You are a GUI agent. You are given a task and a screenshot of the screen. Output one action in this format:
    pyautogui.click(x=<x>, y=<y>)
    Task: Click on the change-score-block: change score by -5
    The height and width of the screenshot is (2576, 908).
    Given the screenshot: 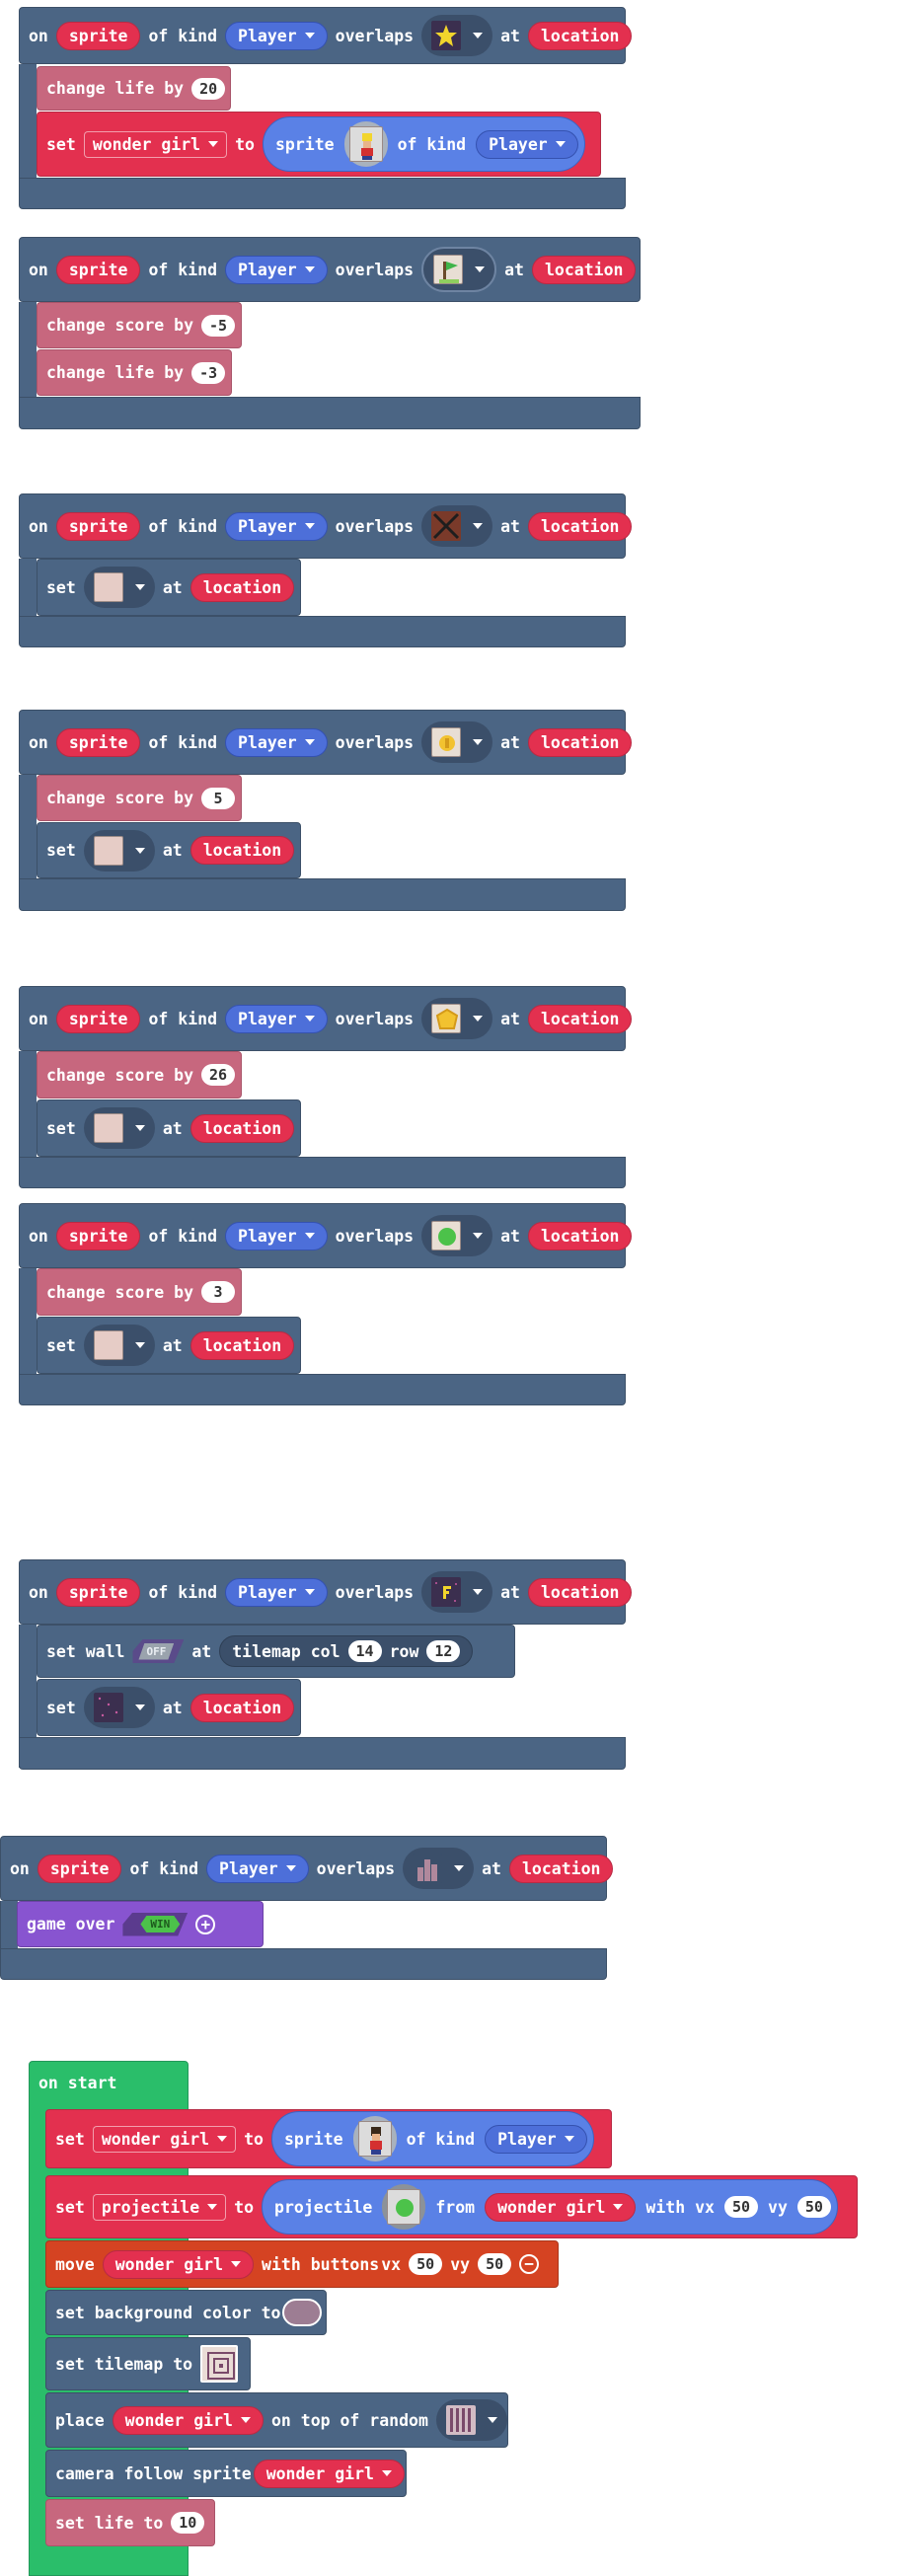 What is the action you would take?
    pyautogui.click(x=139, y=325)
    